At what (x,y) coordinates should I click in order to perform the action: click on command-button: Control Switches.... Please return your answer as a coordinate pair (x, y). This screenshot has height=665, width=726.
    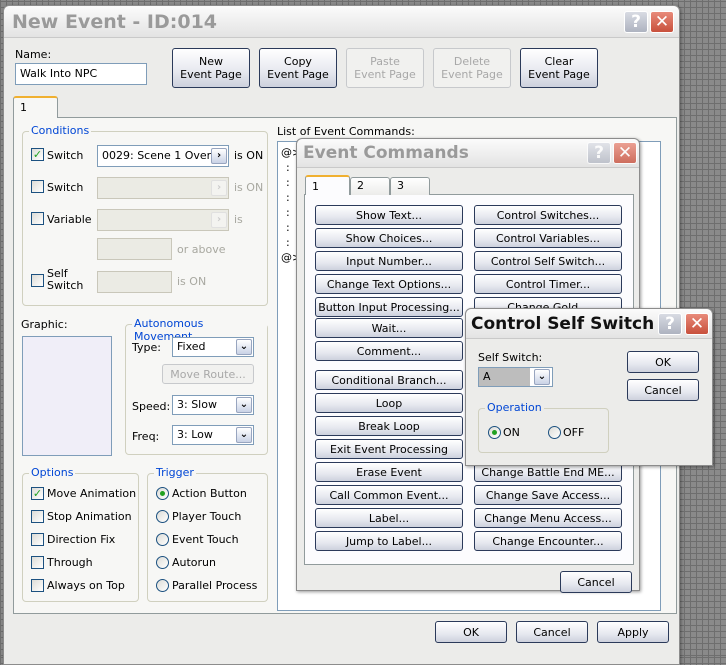
    Looking at the image, I should click on (548, 215).